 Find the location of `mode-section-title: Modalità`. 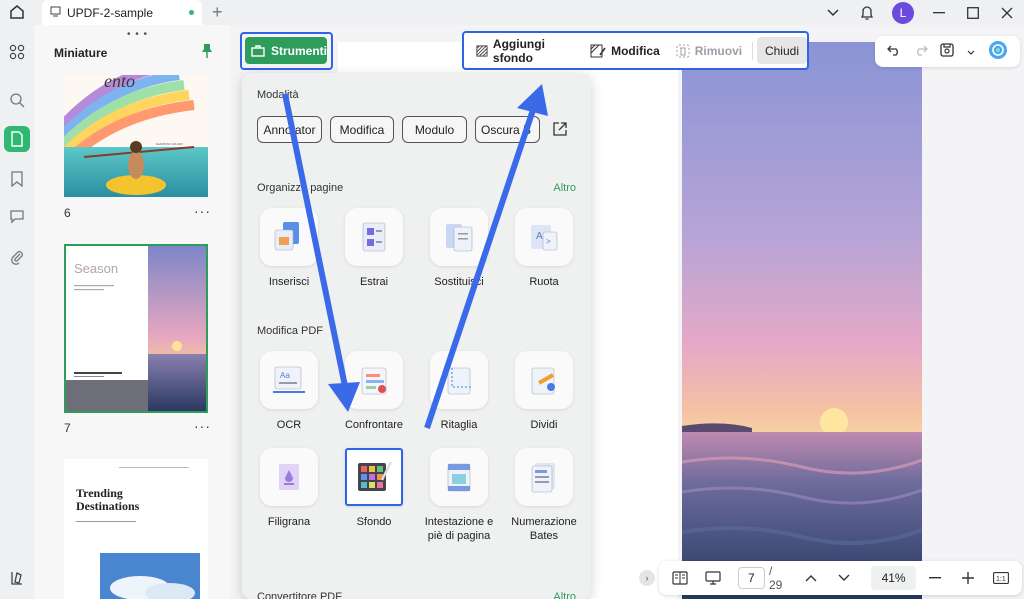

mode-section-title: Modalità is located at coordinates (278, 95).